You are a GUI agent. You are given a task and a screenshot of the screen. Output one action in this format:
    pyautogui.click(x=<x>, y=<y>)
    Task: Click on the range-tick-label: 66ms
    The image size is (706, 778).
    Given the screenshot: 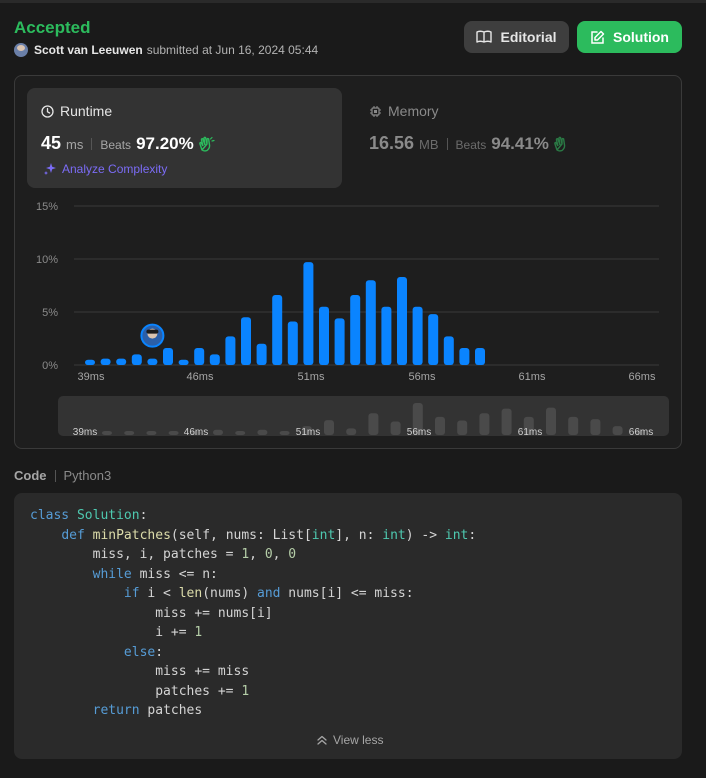 What is the action you would take?
    pyautogui.click(x=641, y=432)
    